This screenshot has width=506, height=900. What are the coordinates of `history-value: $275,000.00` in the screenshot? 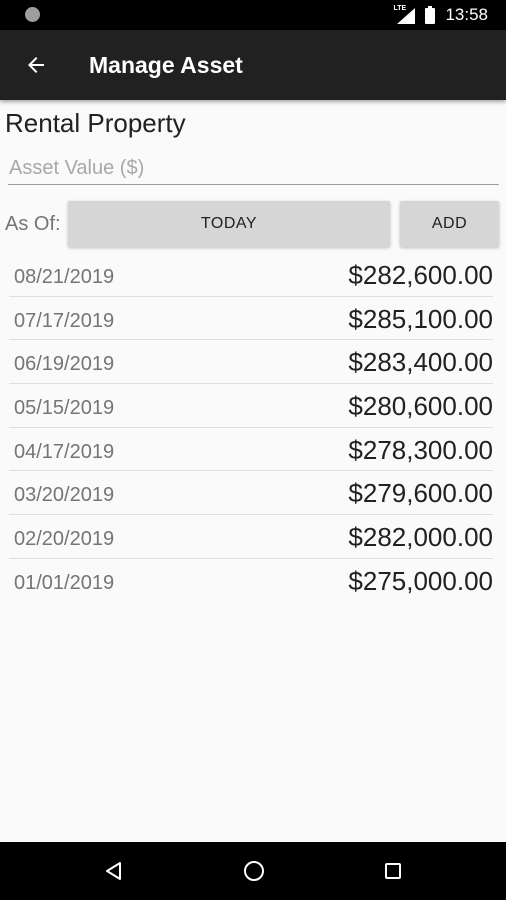 It's located at (420, 580).